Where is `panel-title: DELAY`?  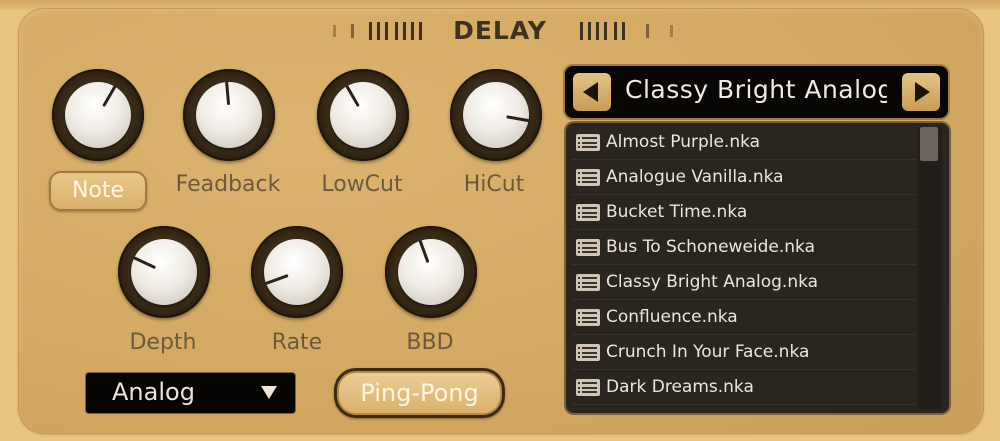
panel-title: DELAY is located at coordinates (500, 30).